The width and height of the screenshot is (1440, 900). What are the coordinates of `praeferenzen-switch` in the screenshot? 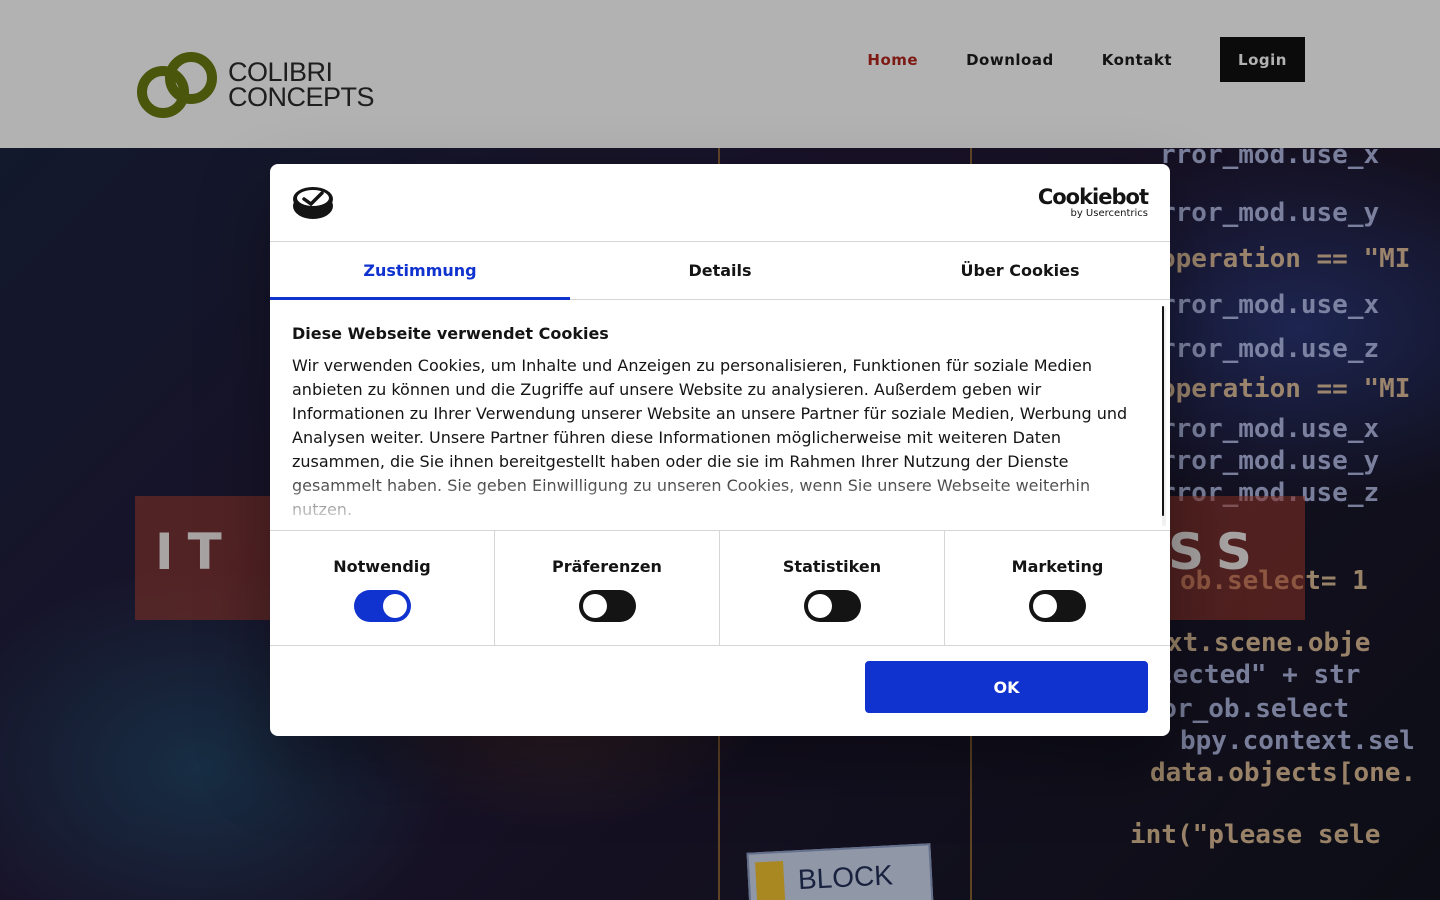 It's located at (607, 606).